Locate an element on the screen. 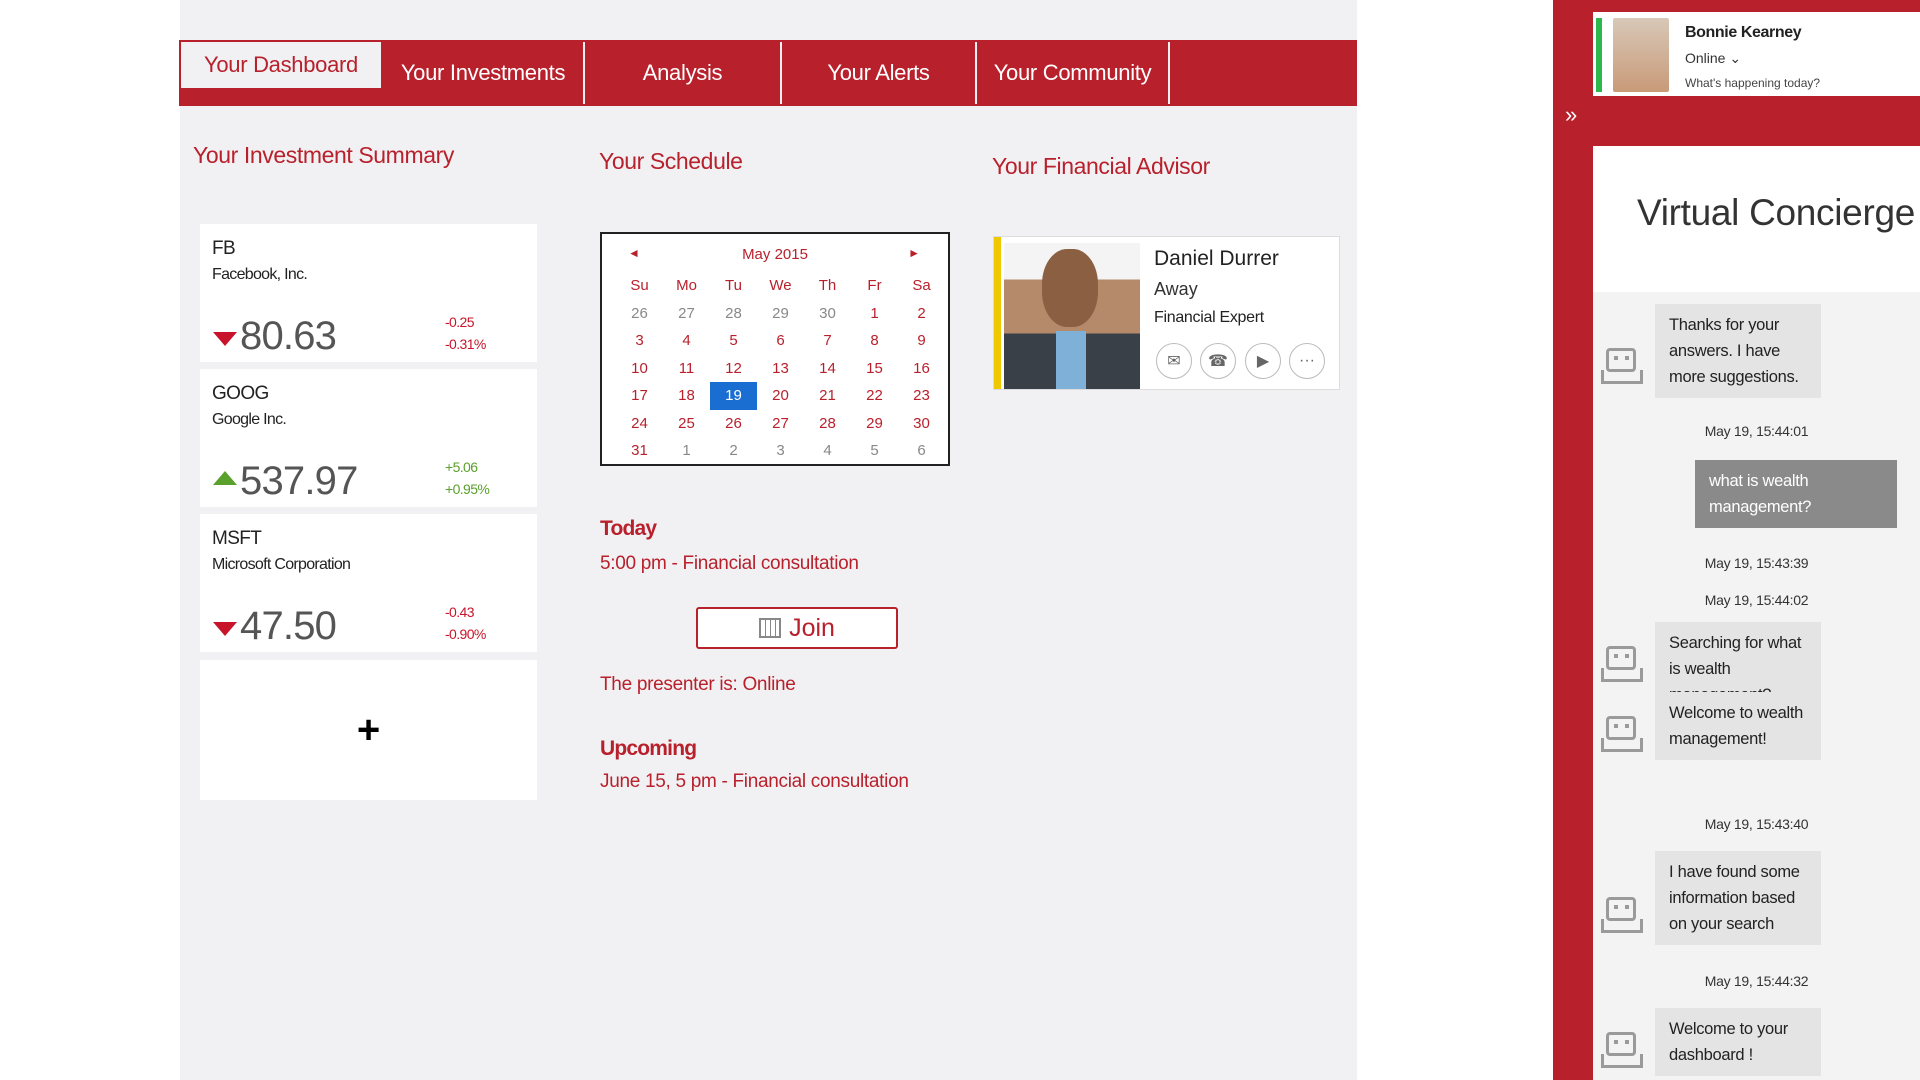  calendar-day: 13 is located at coordinates (780, 369).